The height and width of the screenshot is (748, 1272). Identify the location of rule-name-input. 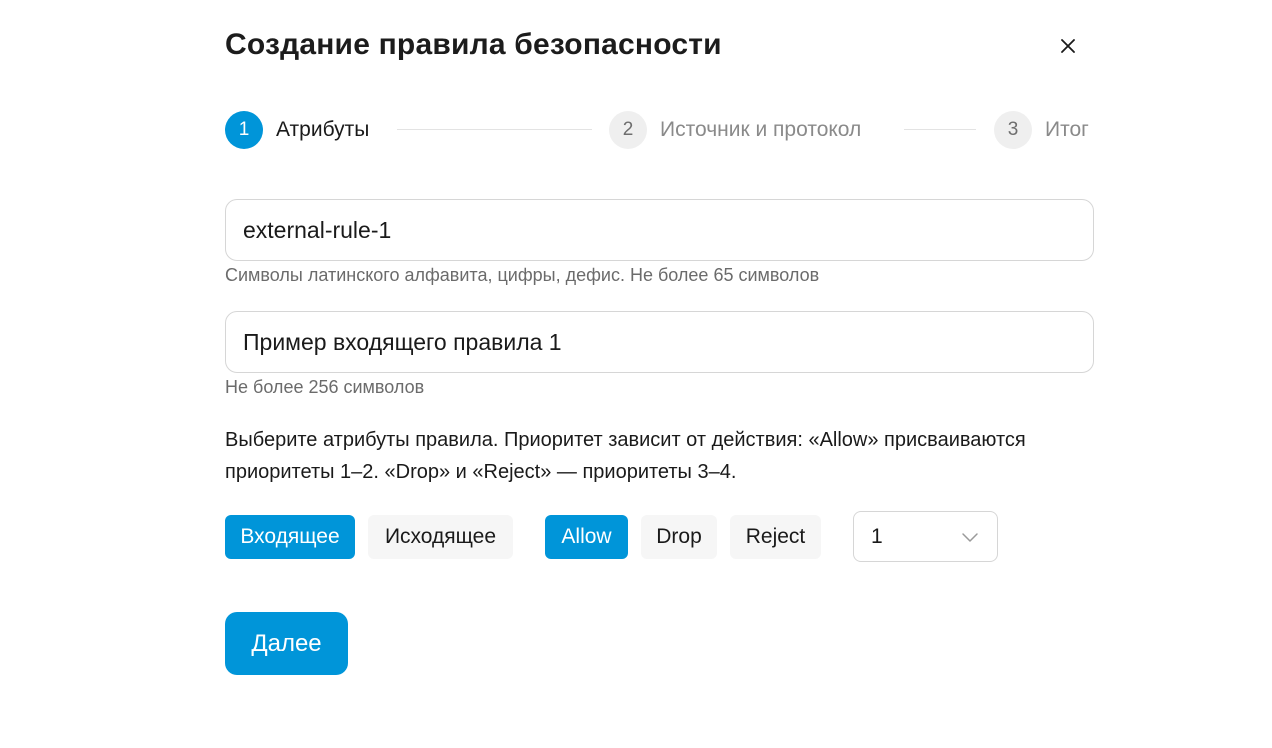
(659, 230).